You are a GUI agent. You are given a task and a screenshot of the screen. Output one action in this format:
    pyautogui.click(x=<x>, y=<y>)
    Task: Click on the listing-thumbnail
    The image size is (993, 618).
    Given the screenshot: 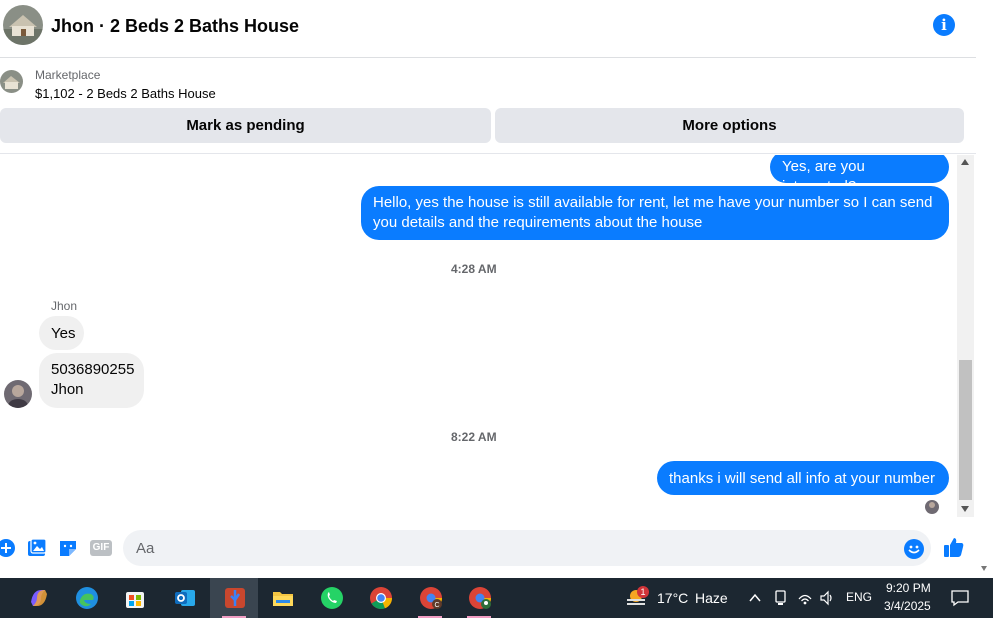 What is the action you would take?
    pyautogui.click(x=11, y=81)
    